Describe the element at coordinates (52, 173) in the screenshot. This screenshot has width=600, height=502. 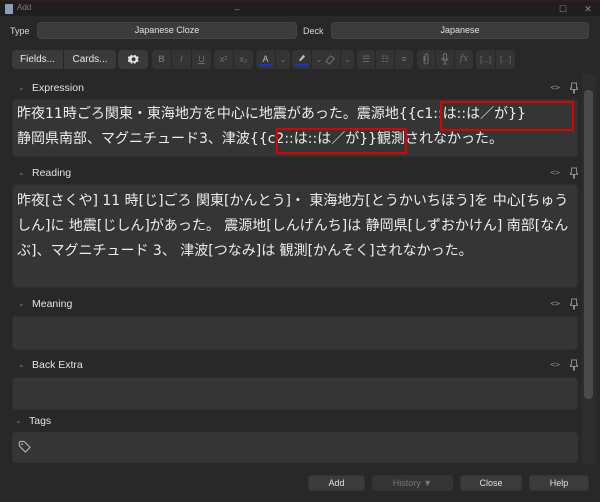
I see `field-name-reading: Reading` at that location.